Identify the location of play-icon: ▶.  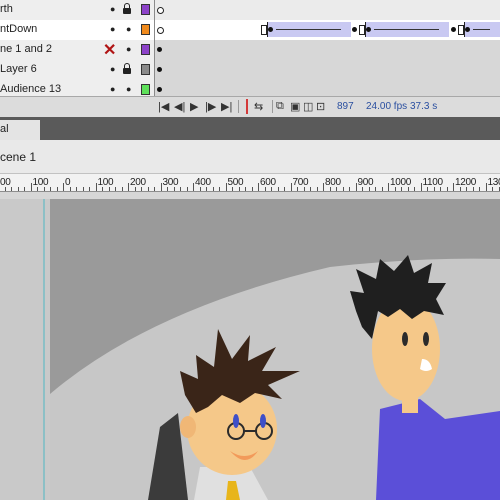
(194, 106).